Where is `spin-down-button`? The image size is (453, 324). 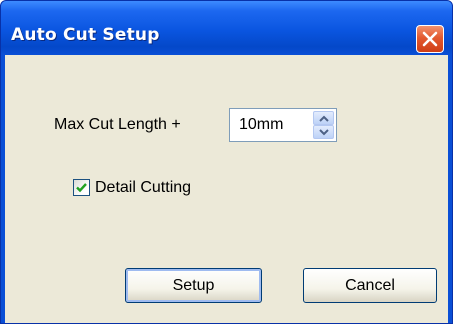
spin-down-button is located at coordinates (323, 132).